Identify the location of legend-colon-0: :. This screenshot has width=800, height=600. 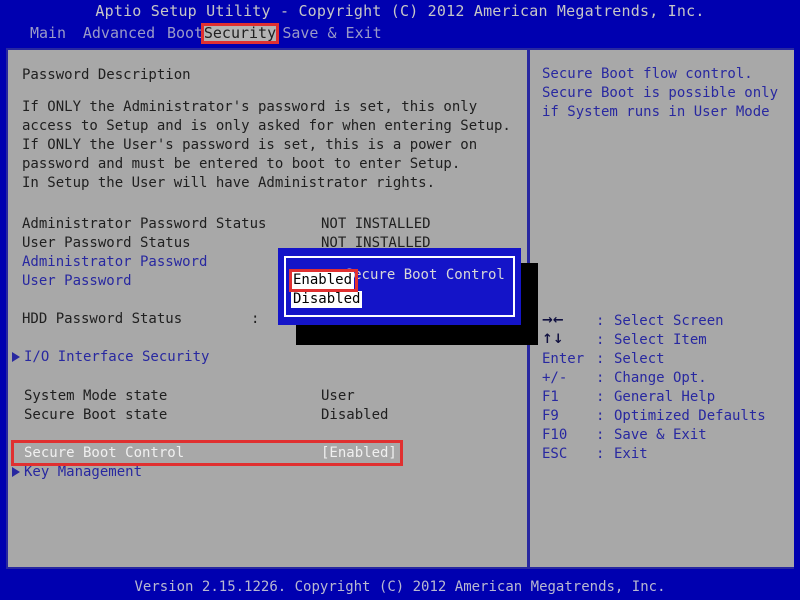
(600, 321).